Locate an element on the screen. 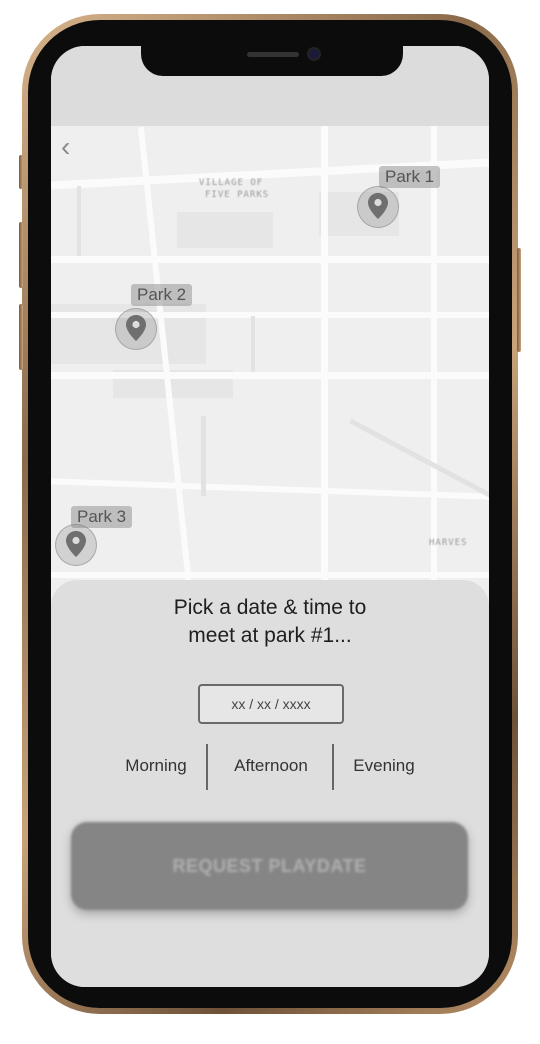  side-button-power is located at coordinates (519, 300).